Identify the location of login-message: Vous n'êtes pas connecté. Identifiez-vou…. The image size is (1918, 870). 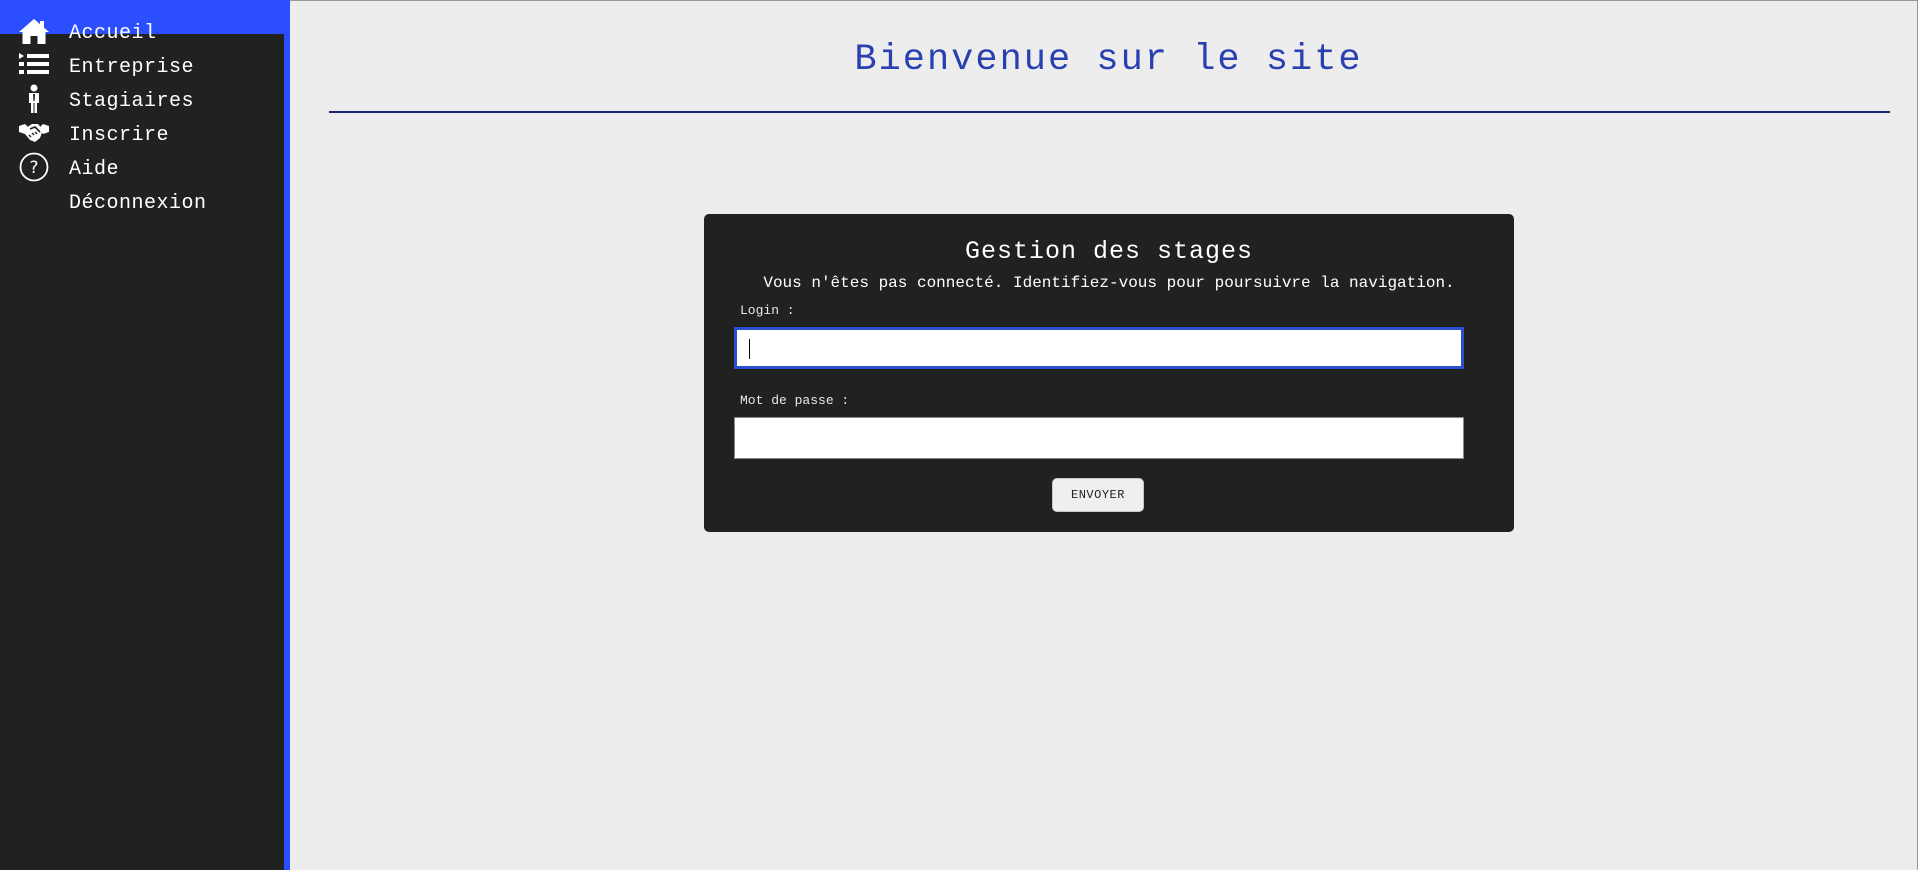
(1109, 283).